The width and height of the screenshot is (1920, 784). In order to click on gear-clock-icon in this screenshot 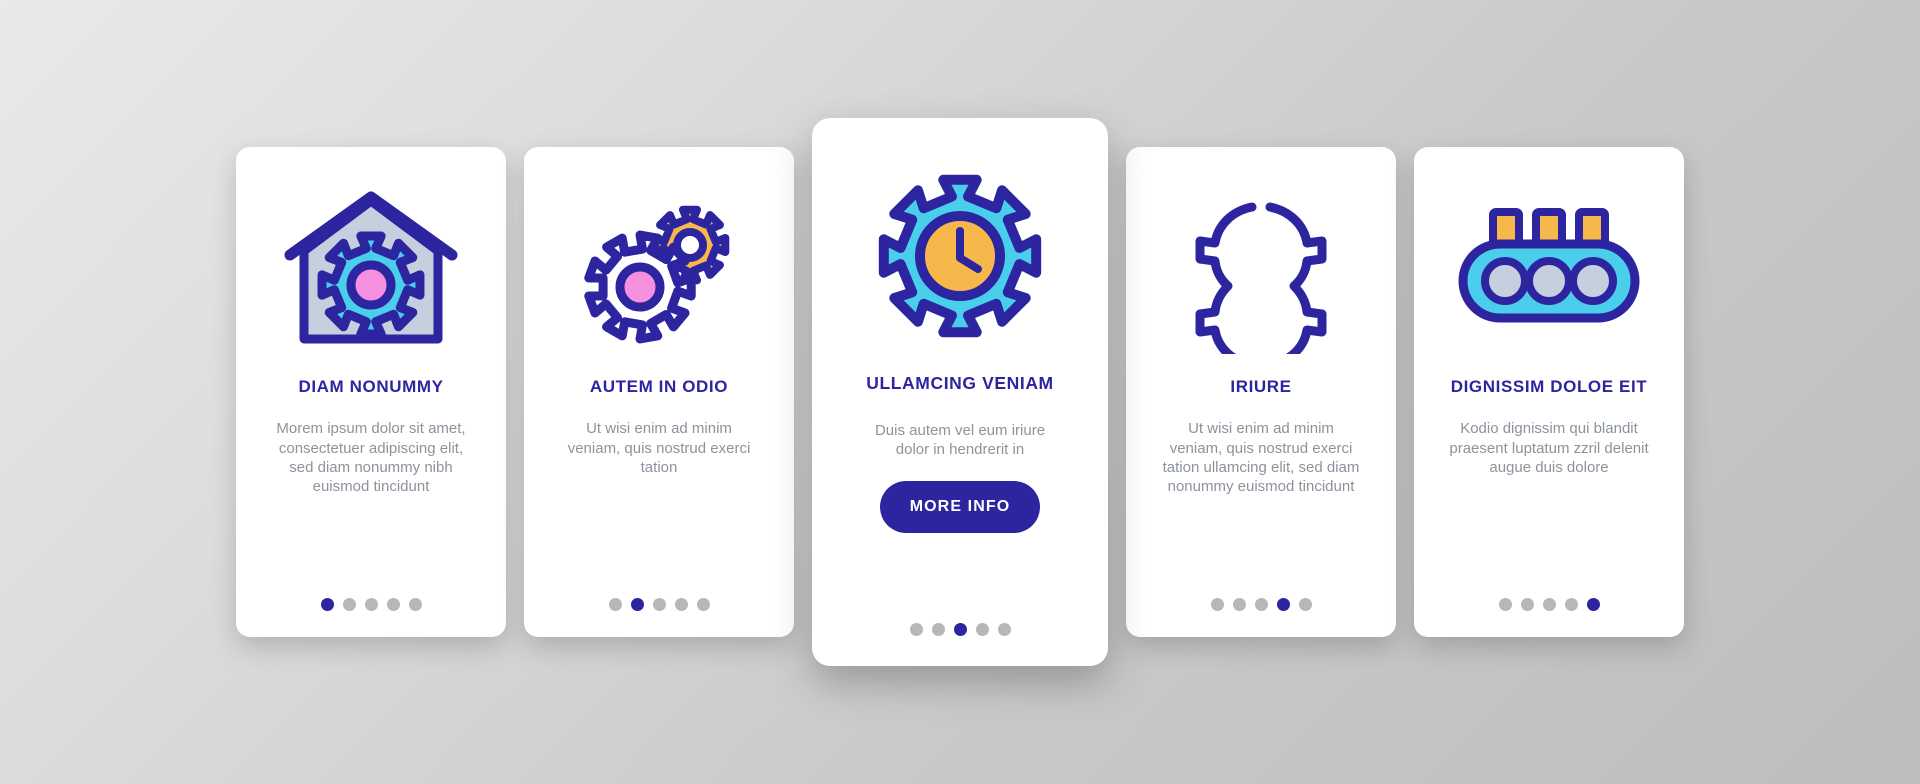, I will do `click(960, 245)`.